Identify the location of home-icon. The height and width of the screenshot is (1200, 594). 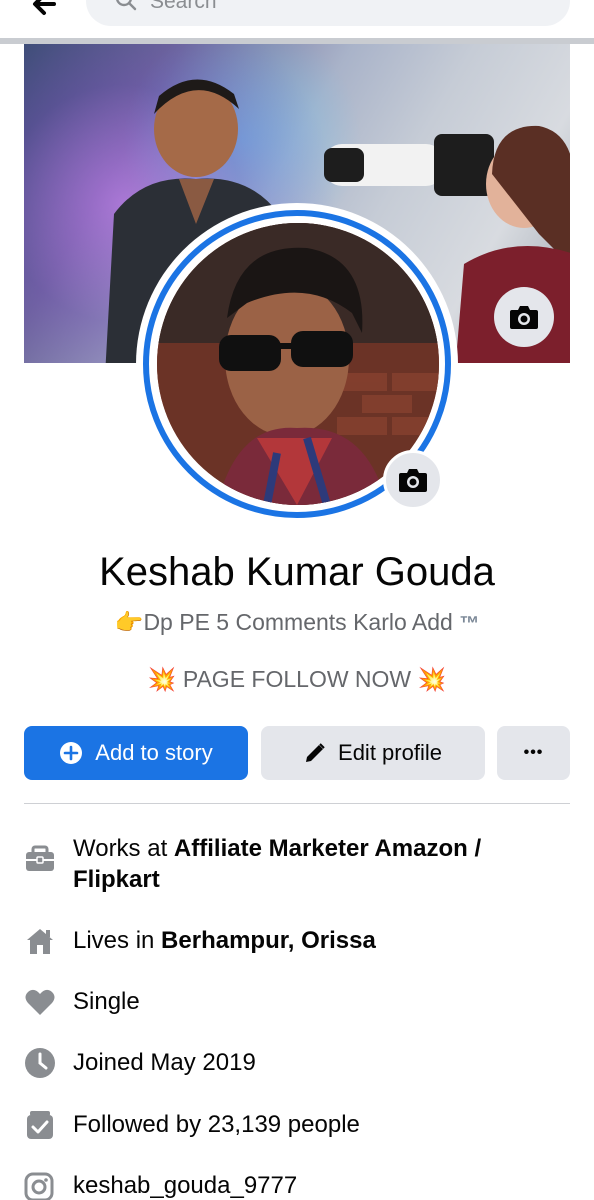
(40, 941).